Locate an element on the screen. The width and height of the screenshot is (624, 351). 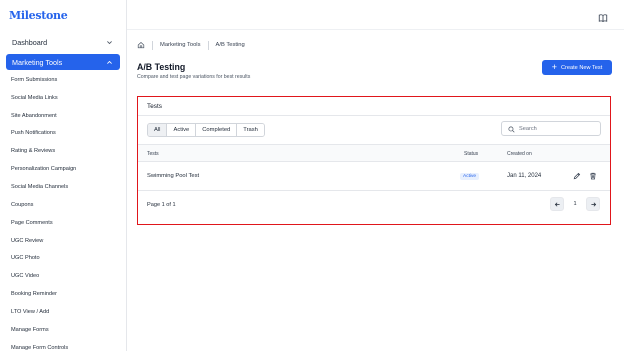
chevron-up-icon is located at coordinates (109, 62).